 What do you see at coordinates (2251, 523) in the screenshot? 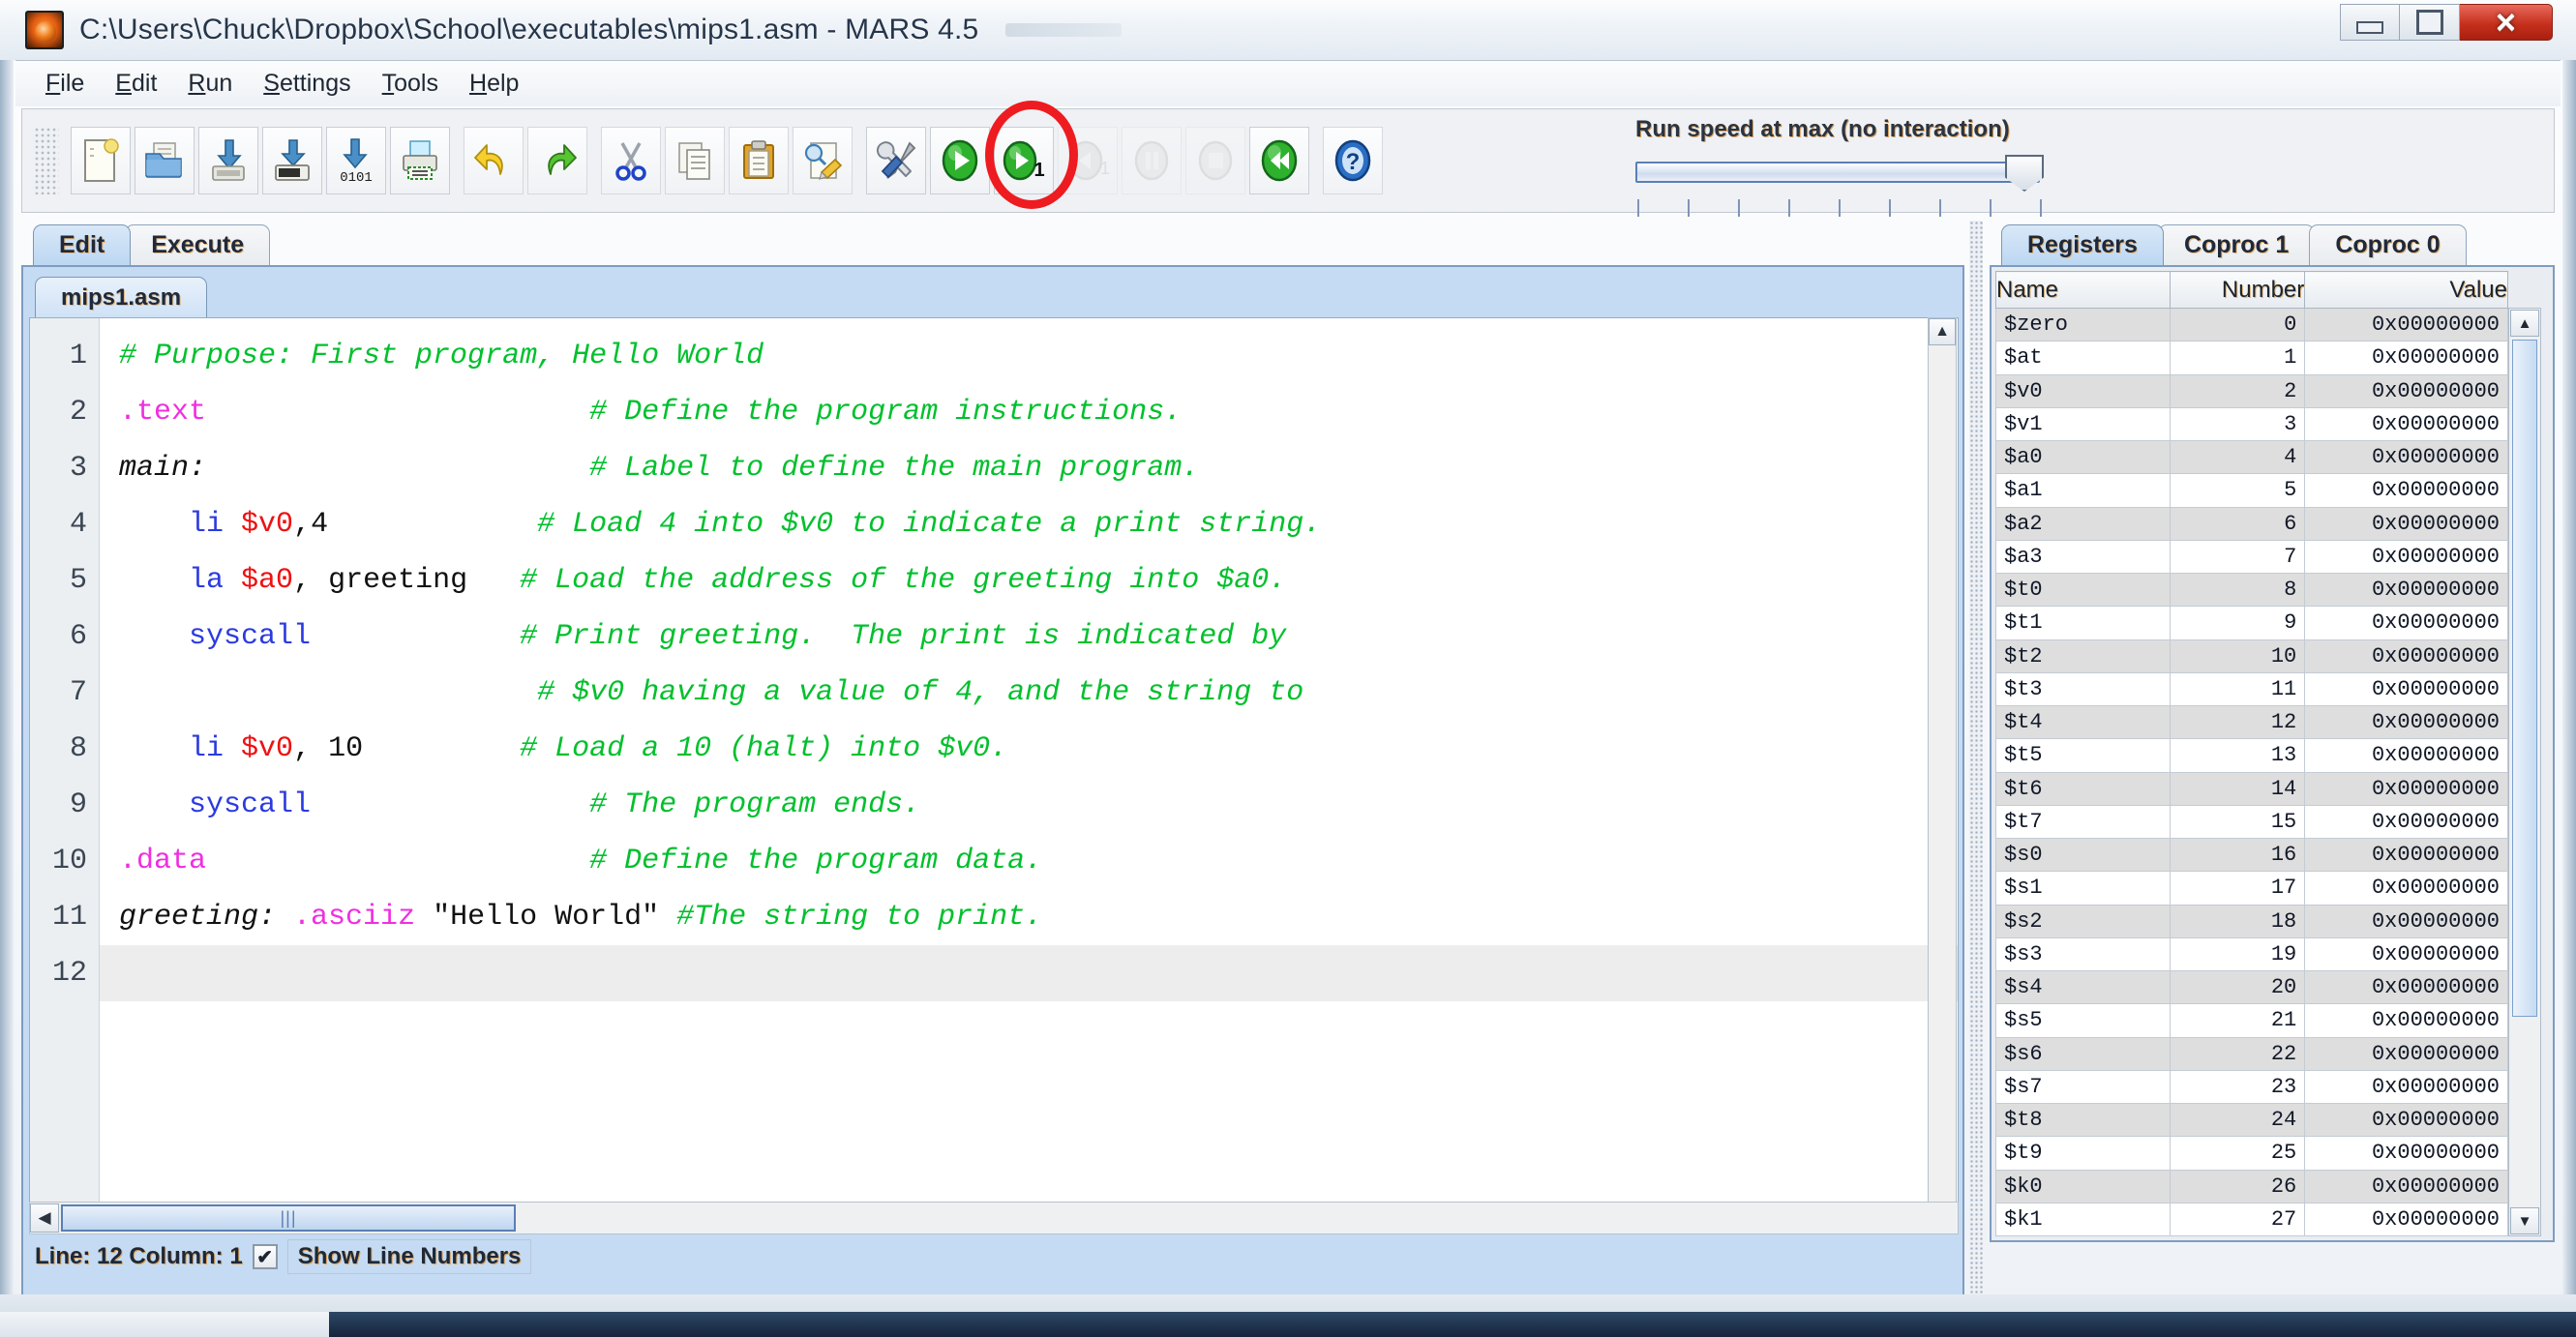
I see `table-row: $a2 6 0x00000000` at bounding box center [2251, 523].